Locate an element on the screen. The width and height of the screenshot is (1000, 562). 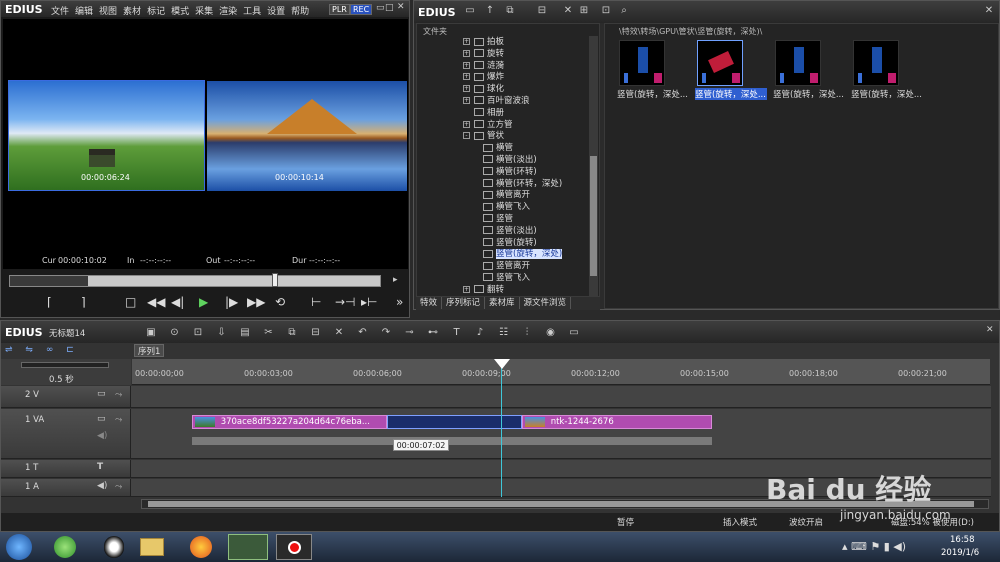
minimize-icon: ▭ is located at coordinates (380, 8).